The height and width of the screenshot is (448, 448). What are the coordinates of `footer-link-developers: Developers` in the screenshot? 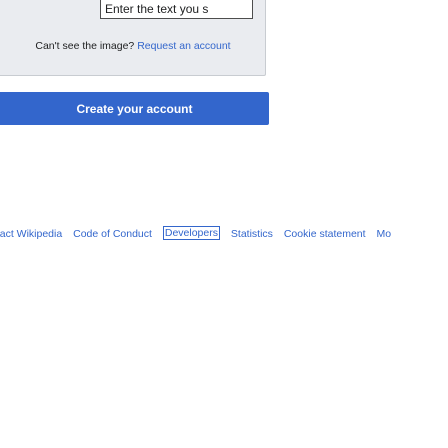 It's located at (191, 233).